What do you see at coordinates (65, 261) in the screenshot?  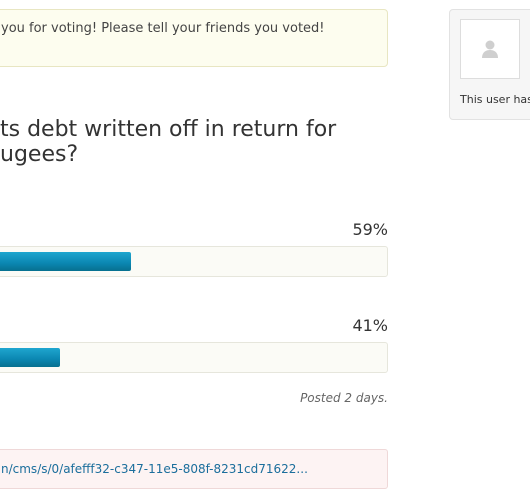 I see `option-1-bar-fill` at bounding box center [65, 261].